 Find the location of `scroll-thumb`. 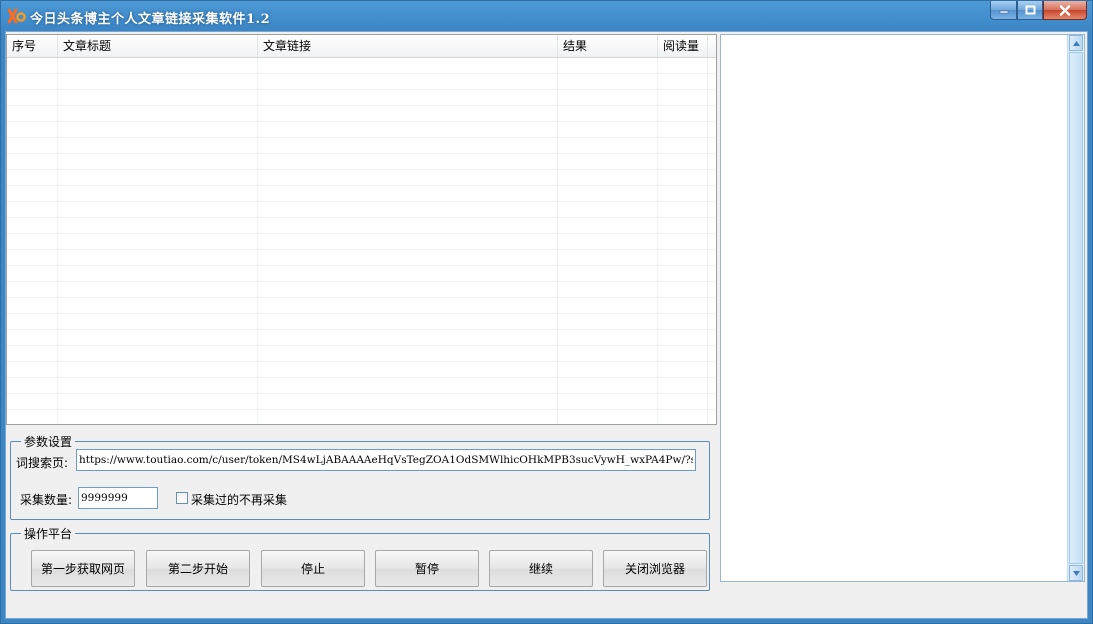

scroll-thumb is located at coordinates (1076, 308).